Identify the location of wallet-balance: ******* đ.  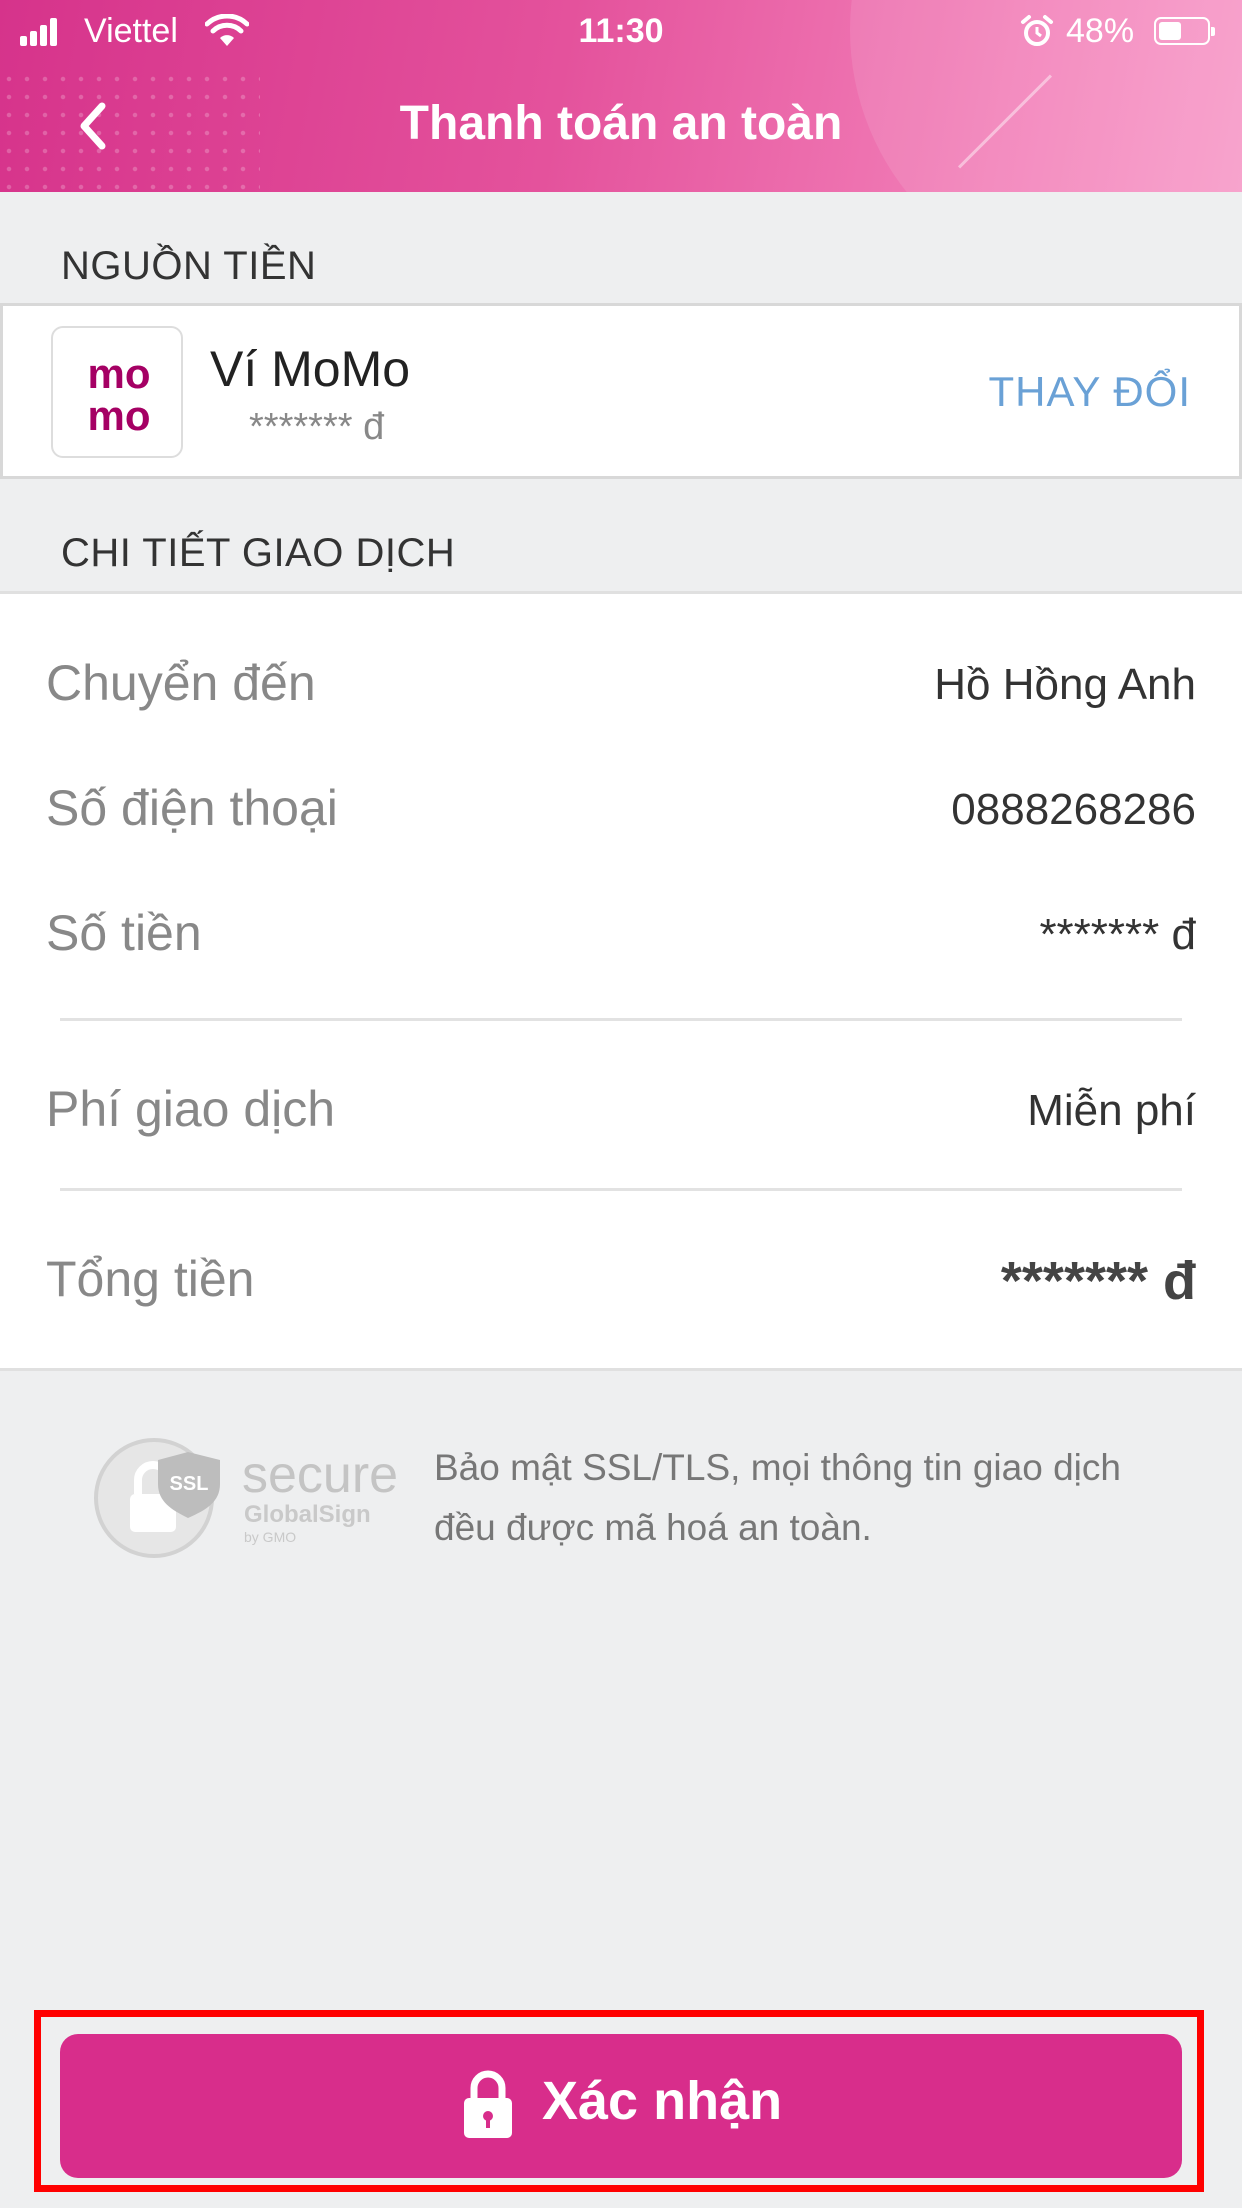
(317, 427).